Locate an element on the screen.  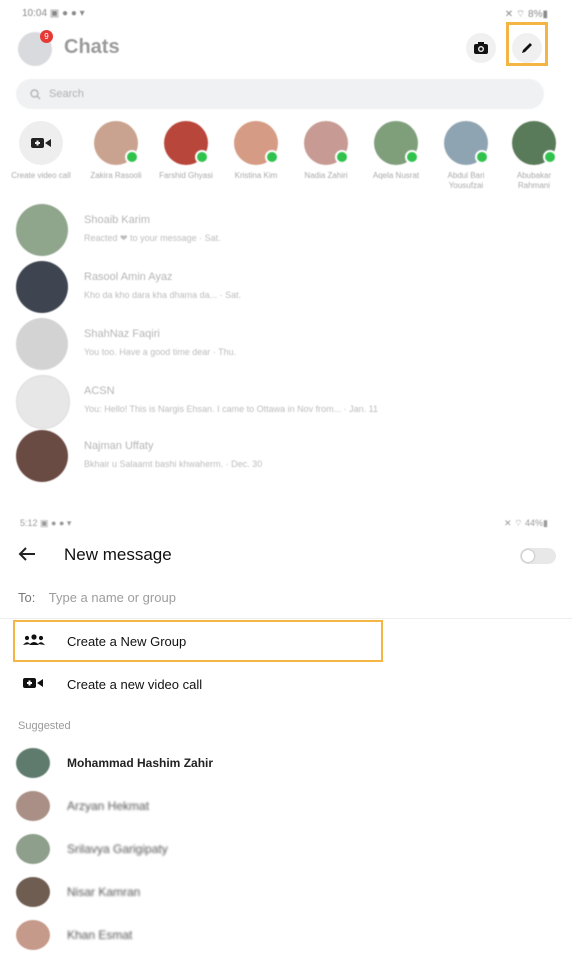
chat-name: Najman Uffaty is located at coordinates (119, 446).